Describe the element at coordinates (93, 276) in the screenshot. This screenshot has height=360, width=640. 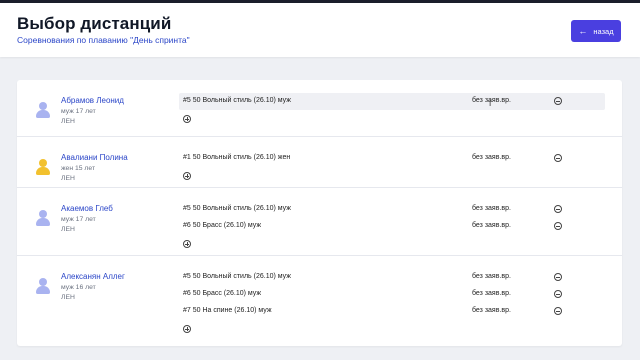
I see `athlete-name-link: Алексанян Аллег` at that location.